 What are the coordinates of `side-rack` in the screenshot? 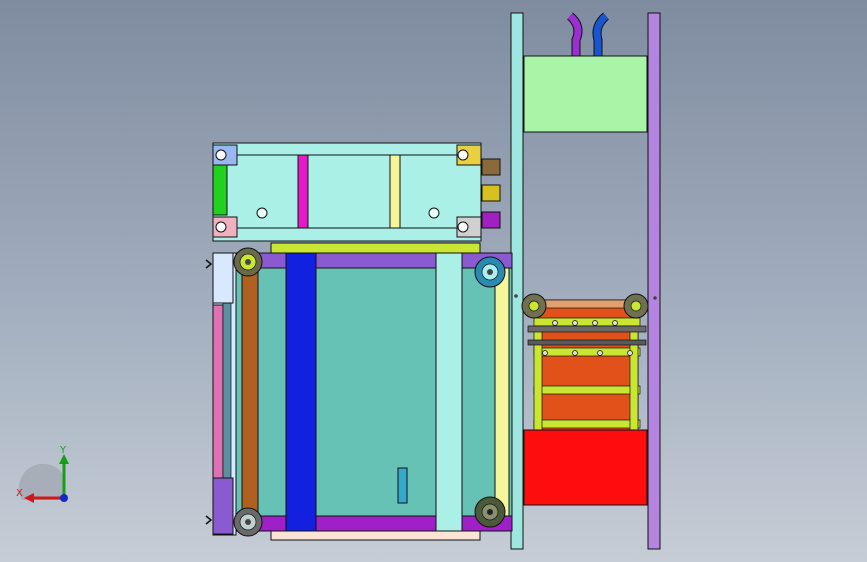 It's located at (585, 362).